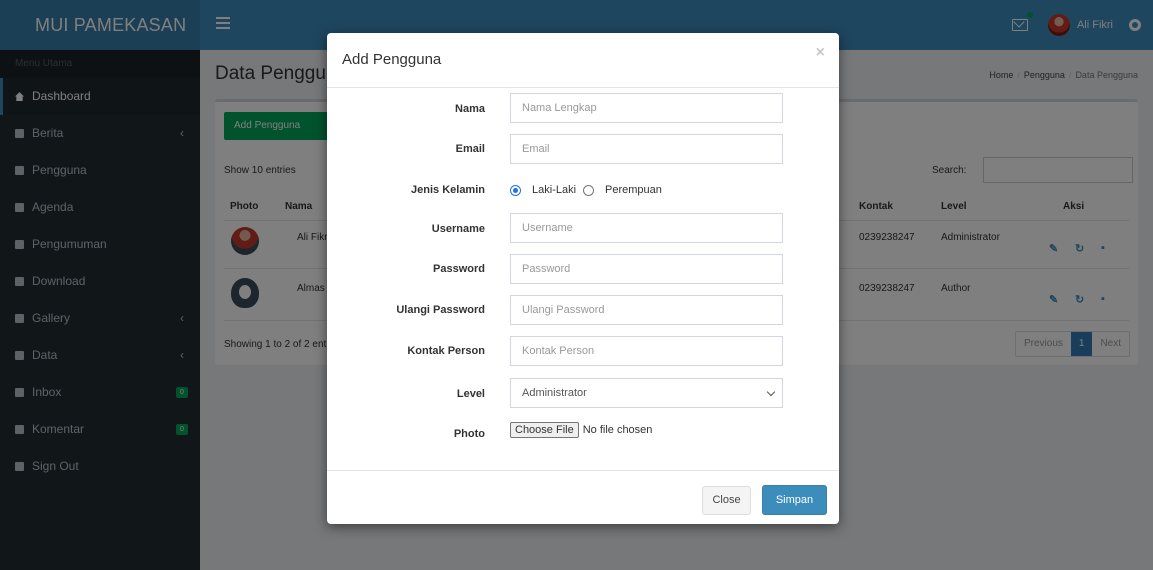 The image size is (1153, 570). Describe the element at coordinates (646, 351) in the screenshot. I see `kontak-person-input: Kontak Person` at that location.